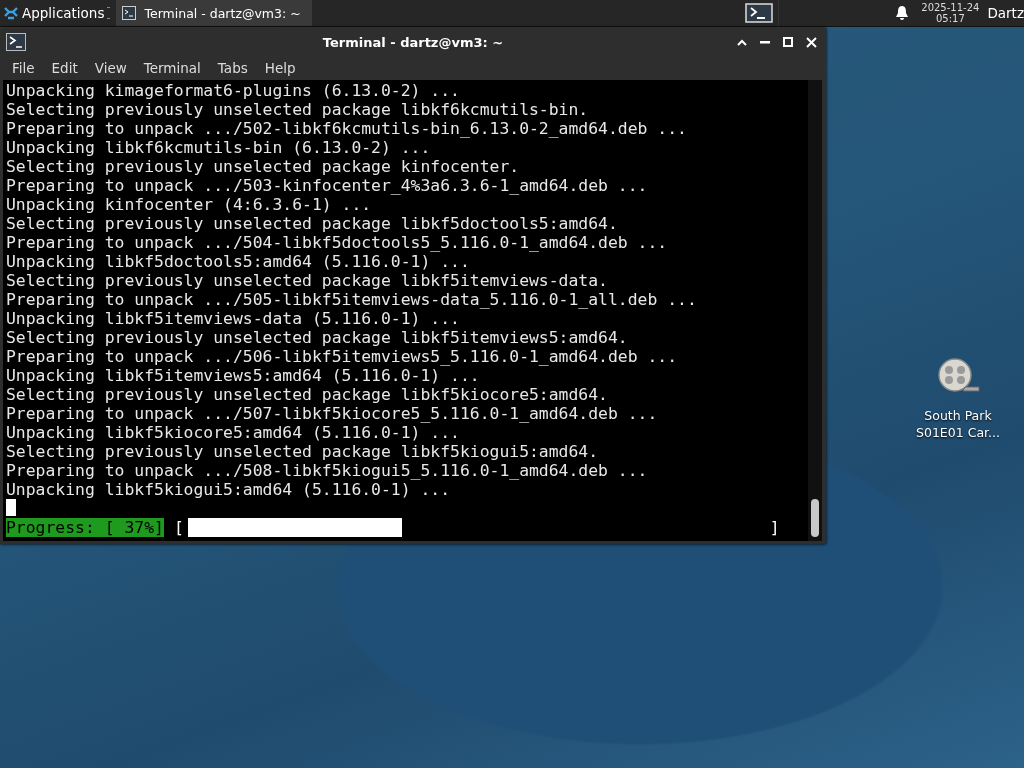  What do you see at coordinates (232, 68) in the screenshot?
I see `menu-item: Tabs` at bounding box center [232, 68].